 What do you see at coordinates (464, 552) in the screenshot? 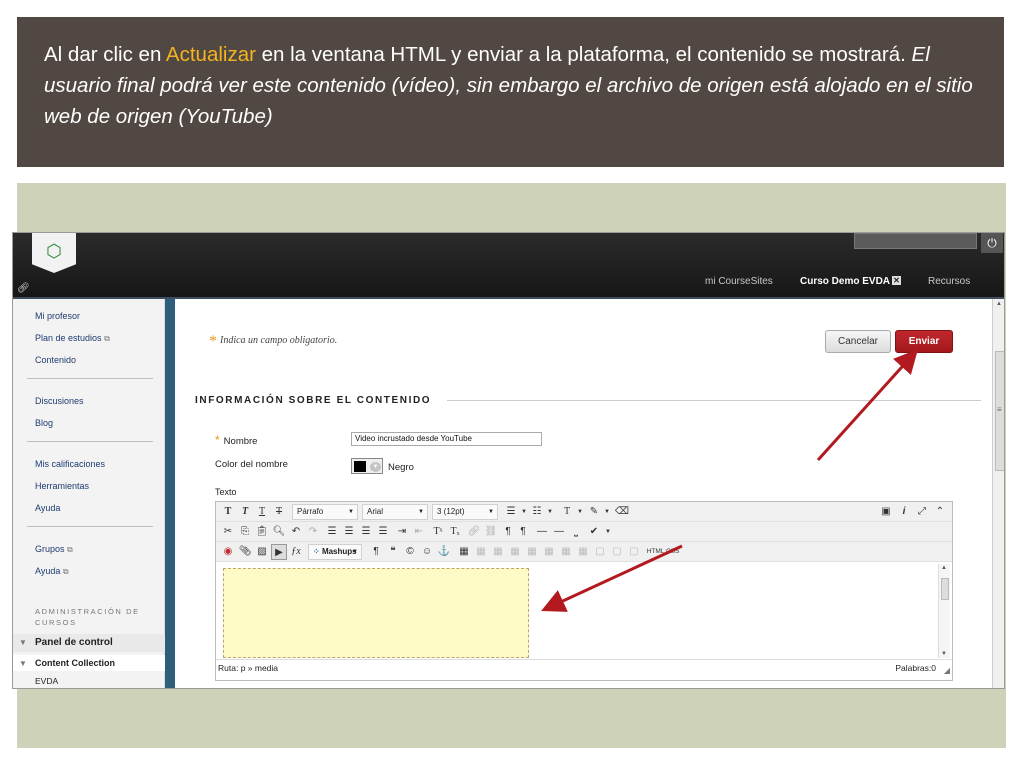
I see `table-icon: ▦` at bounding box center [464, 552].